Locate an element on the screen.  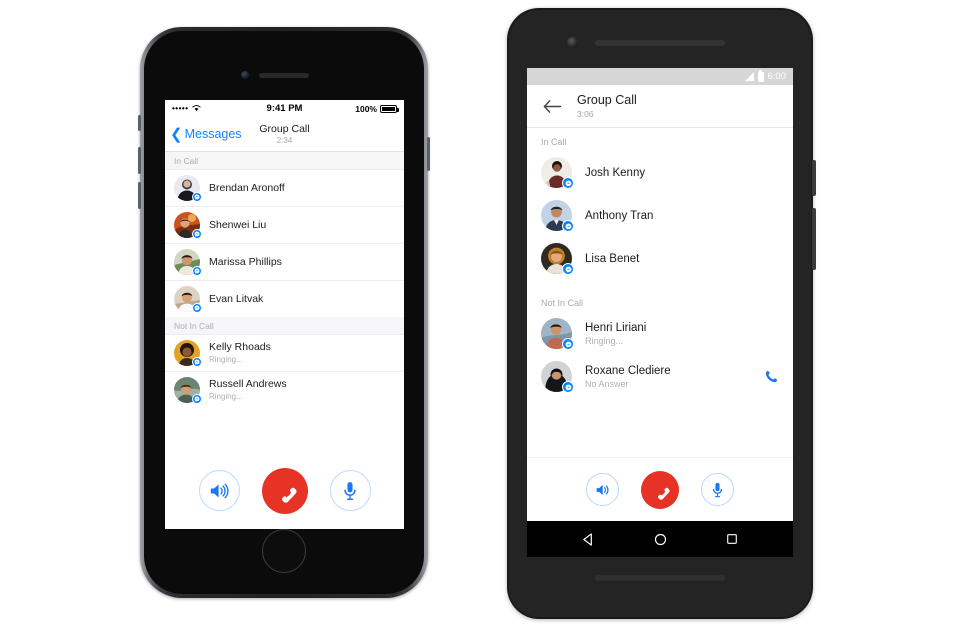
ios-call-controls is located at coordinates (284, 490).